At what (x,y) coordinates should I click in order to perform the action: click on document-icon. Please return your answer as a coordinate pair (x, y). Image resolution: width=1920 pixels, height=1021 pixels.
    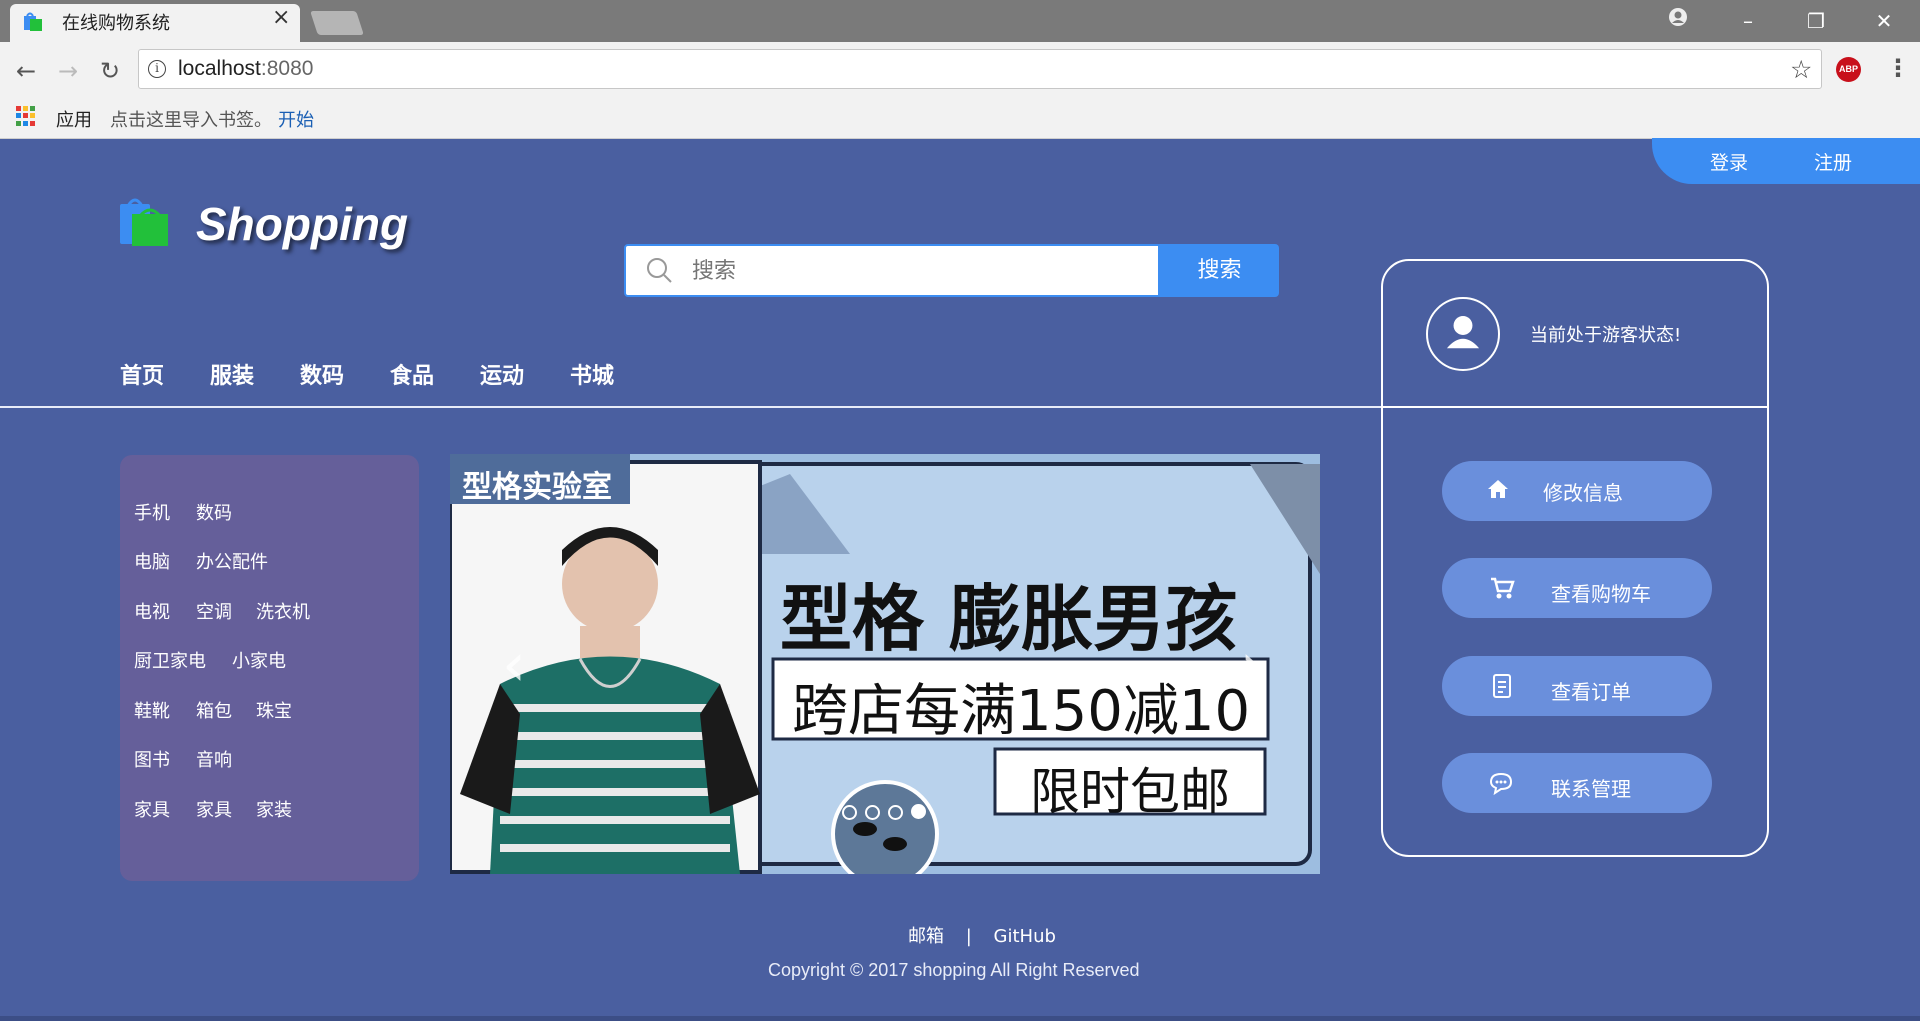
    Looking at the image, I should click on (1502, 686).